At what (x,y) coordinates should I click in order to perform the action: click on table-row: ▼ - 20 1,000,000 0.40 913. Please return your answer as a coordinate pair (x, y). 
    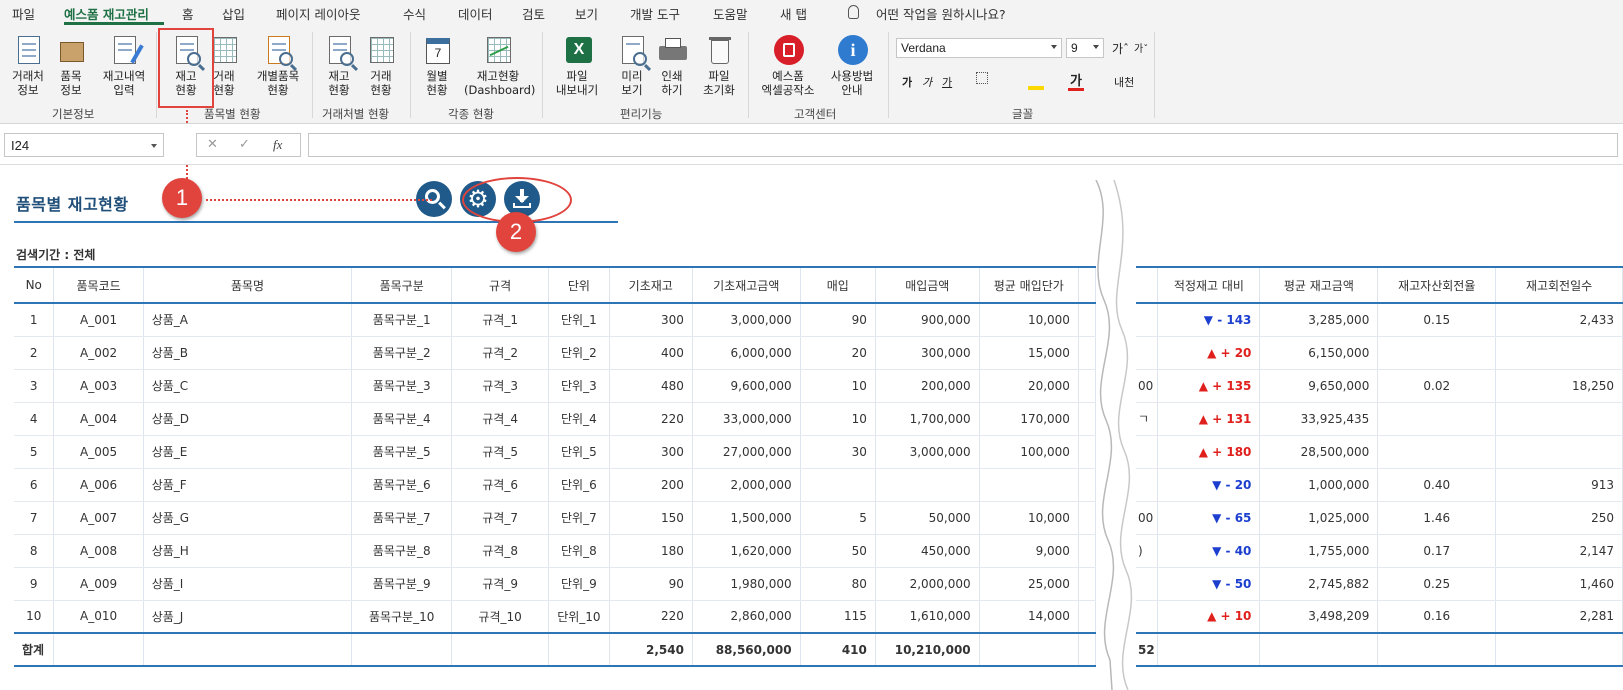
    Looking at the image, I should click on (1379, 485).